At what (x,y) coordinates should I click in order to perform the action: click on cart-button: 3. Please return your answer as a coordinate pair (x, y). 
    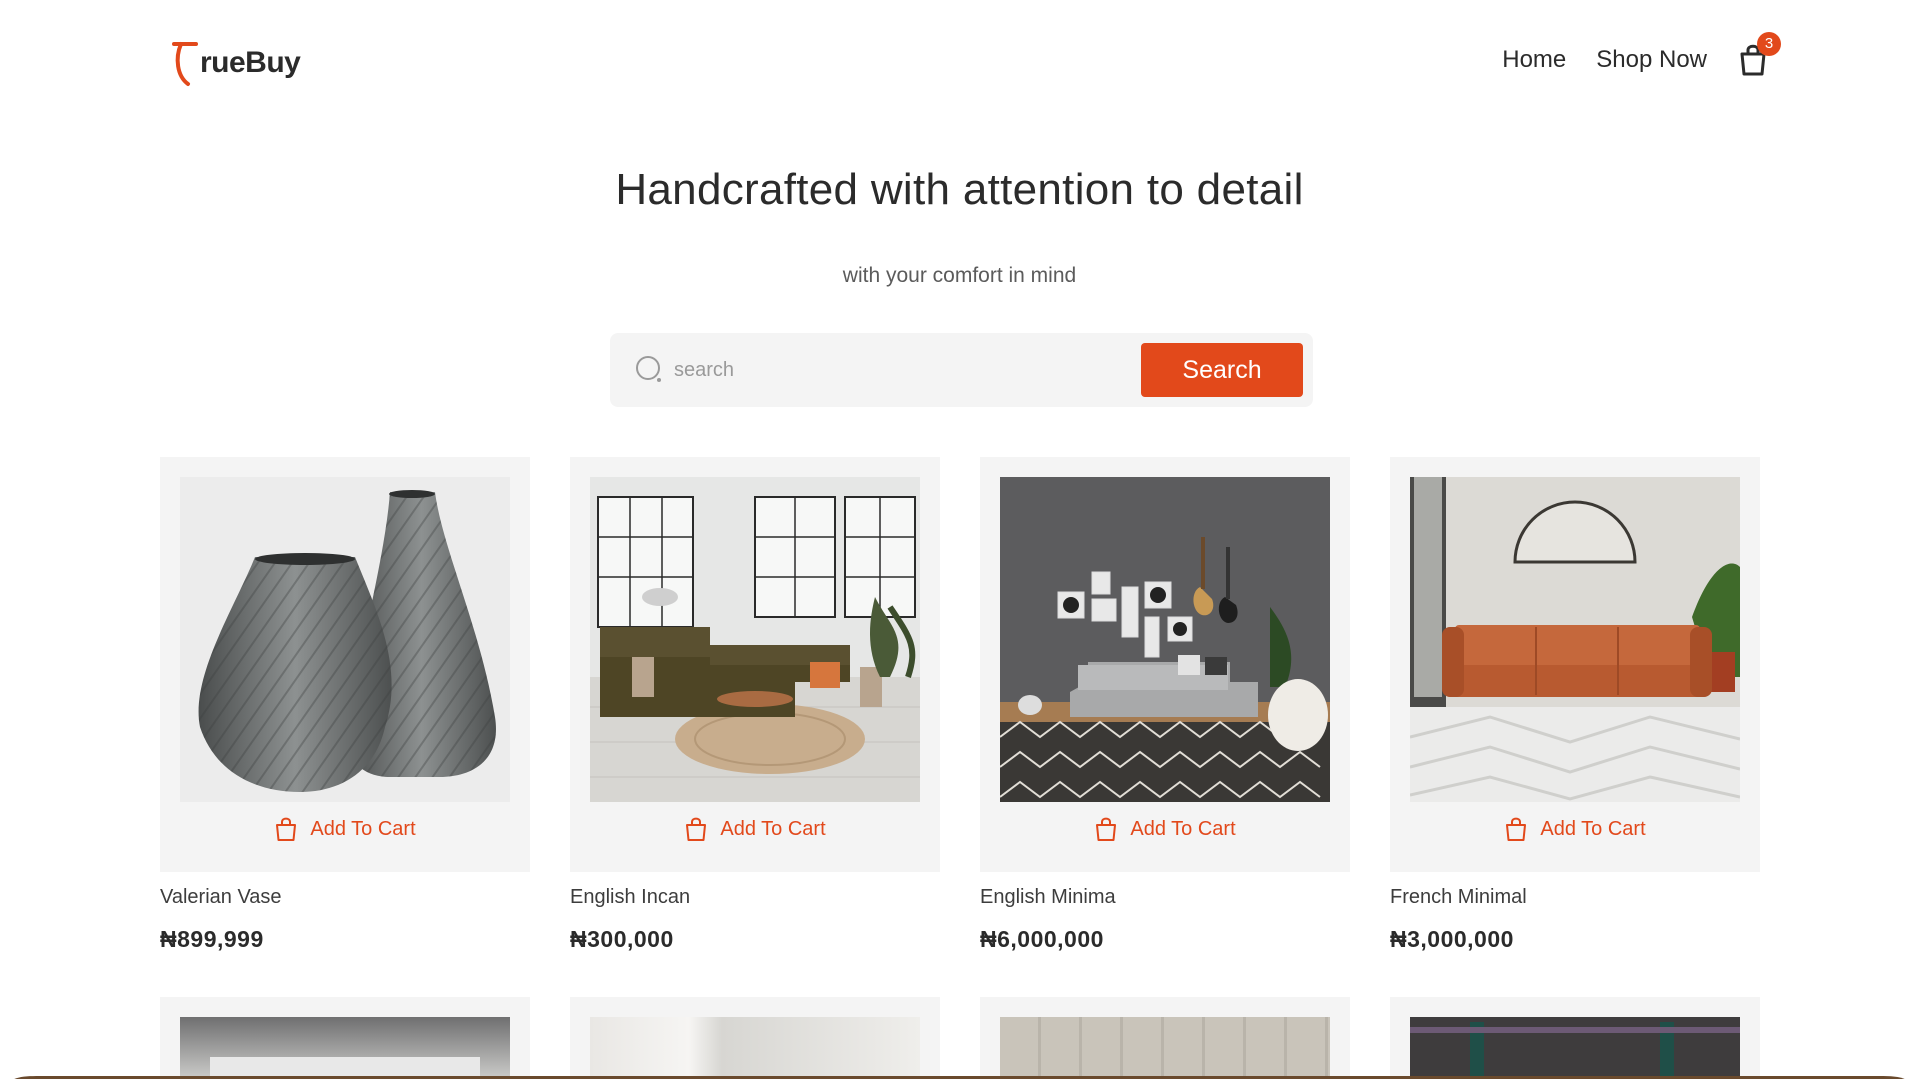
    Looking at the image, I should click on (1759, 55).